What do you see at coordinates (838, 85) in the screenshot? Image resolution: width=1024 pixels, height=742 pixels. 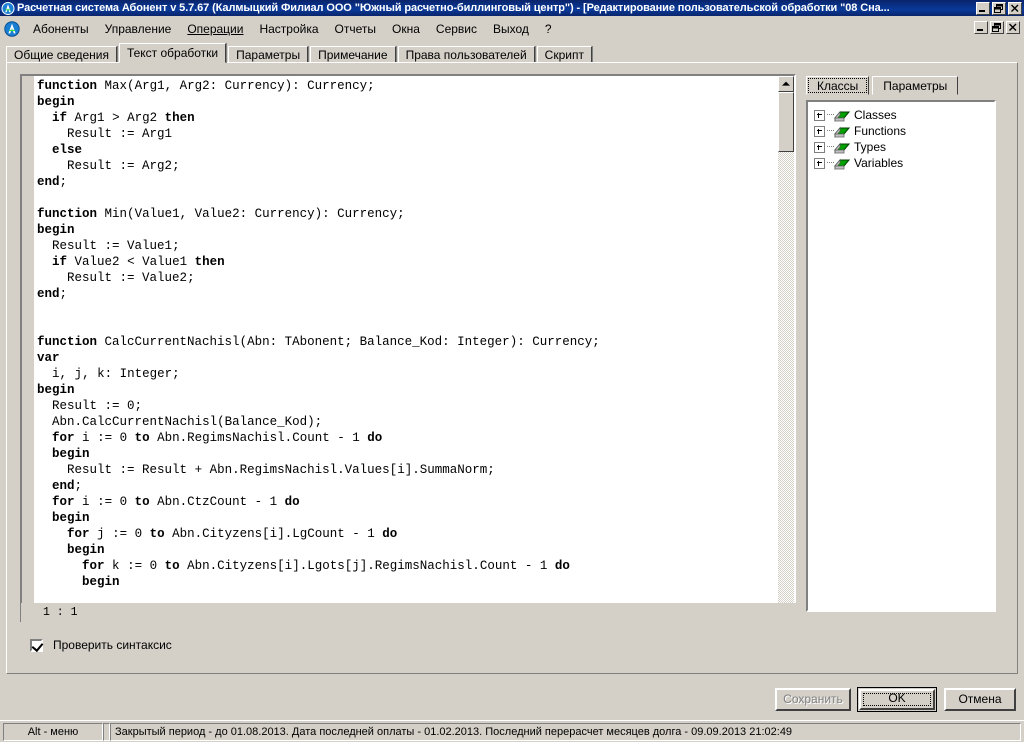 I see `right-tab-klassy: Классы` at bounding box center [838, 85].